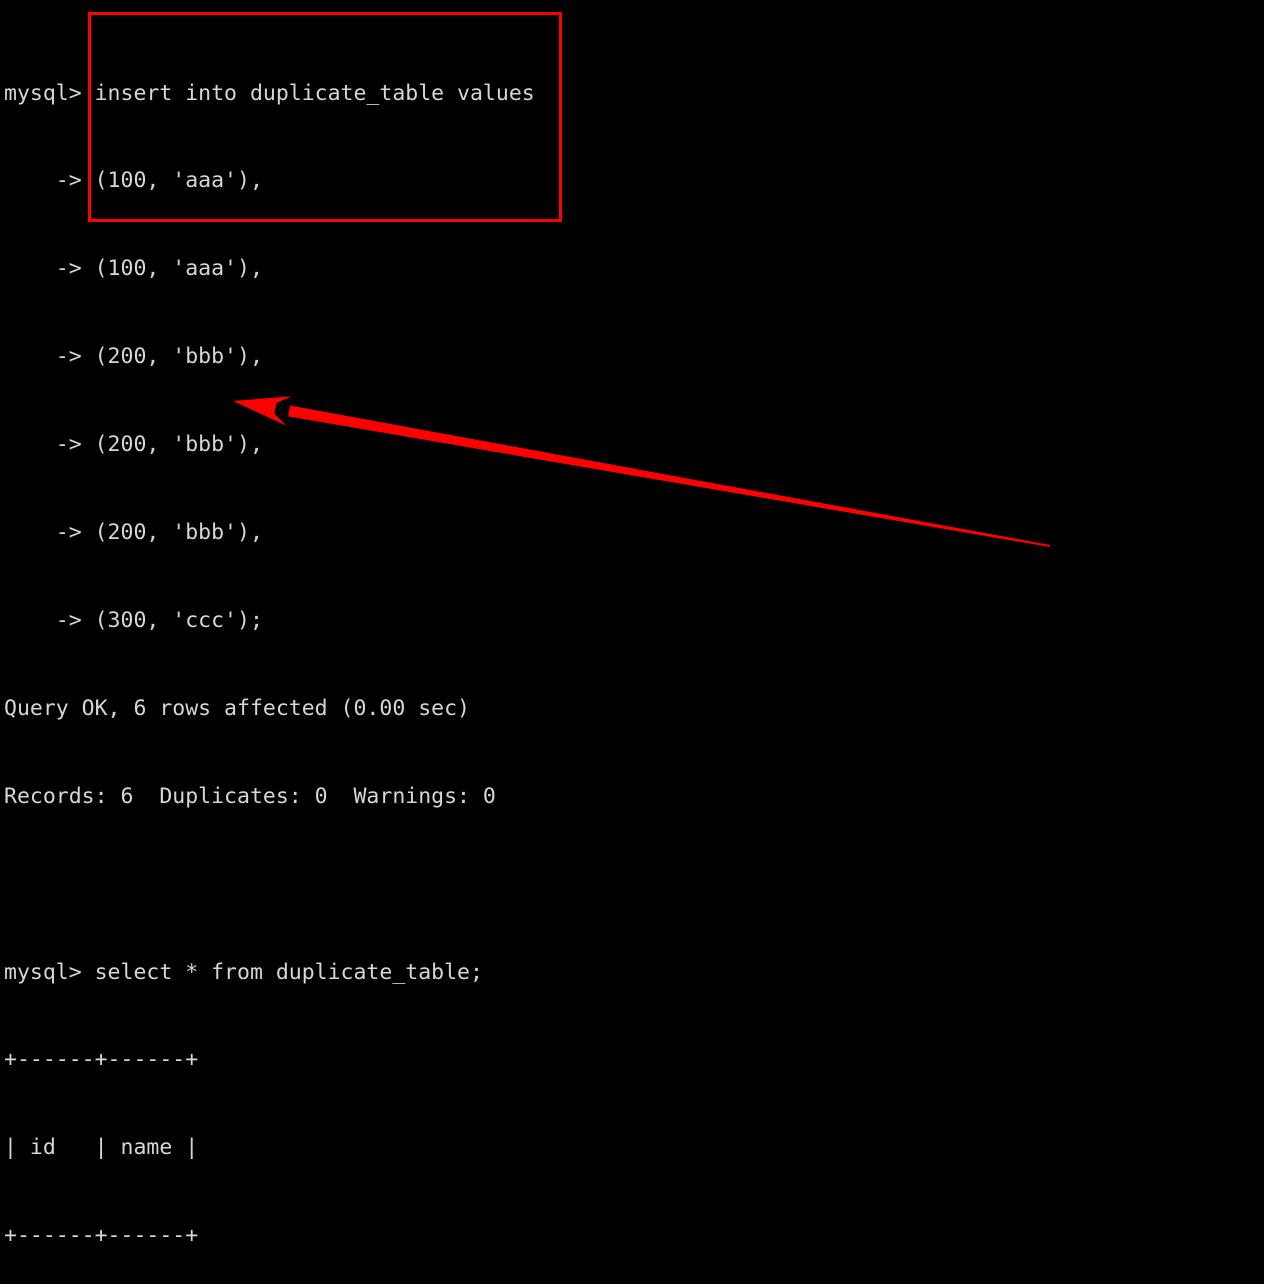  Describe the element at coordinates (133, 445) in the screenshot. I see `terminal-line-insert-value-4: -> (200, 'bbb'),` at that location.